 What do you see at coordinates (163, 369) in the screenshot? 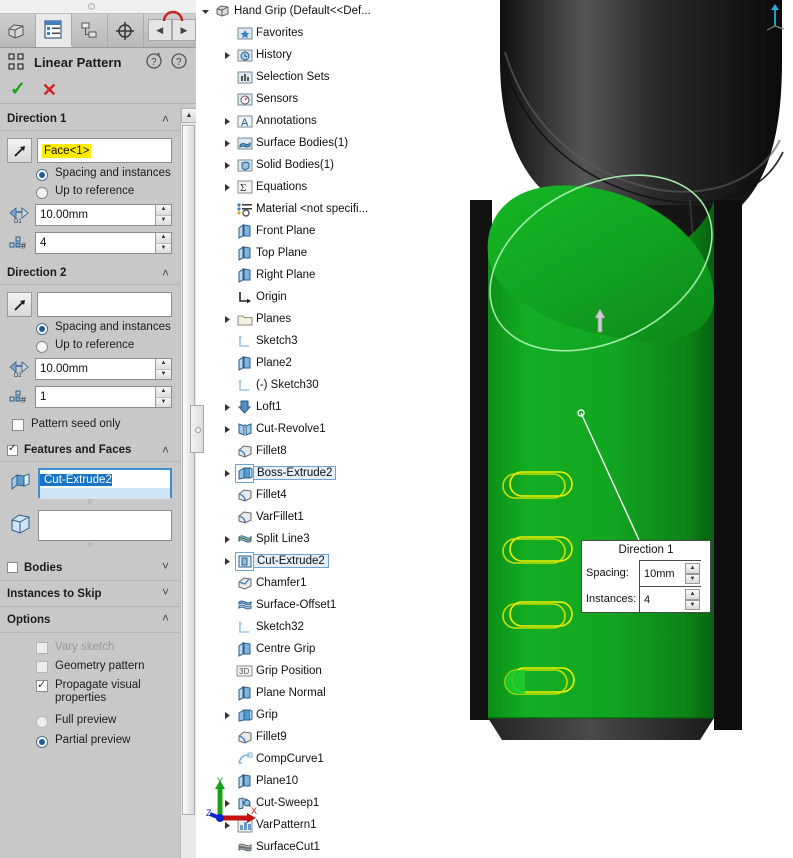
I see `direction2-spacing-spinner: ▲ ▼` at bounding box center [163, 369].